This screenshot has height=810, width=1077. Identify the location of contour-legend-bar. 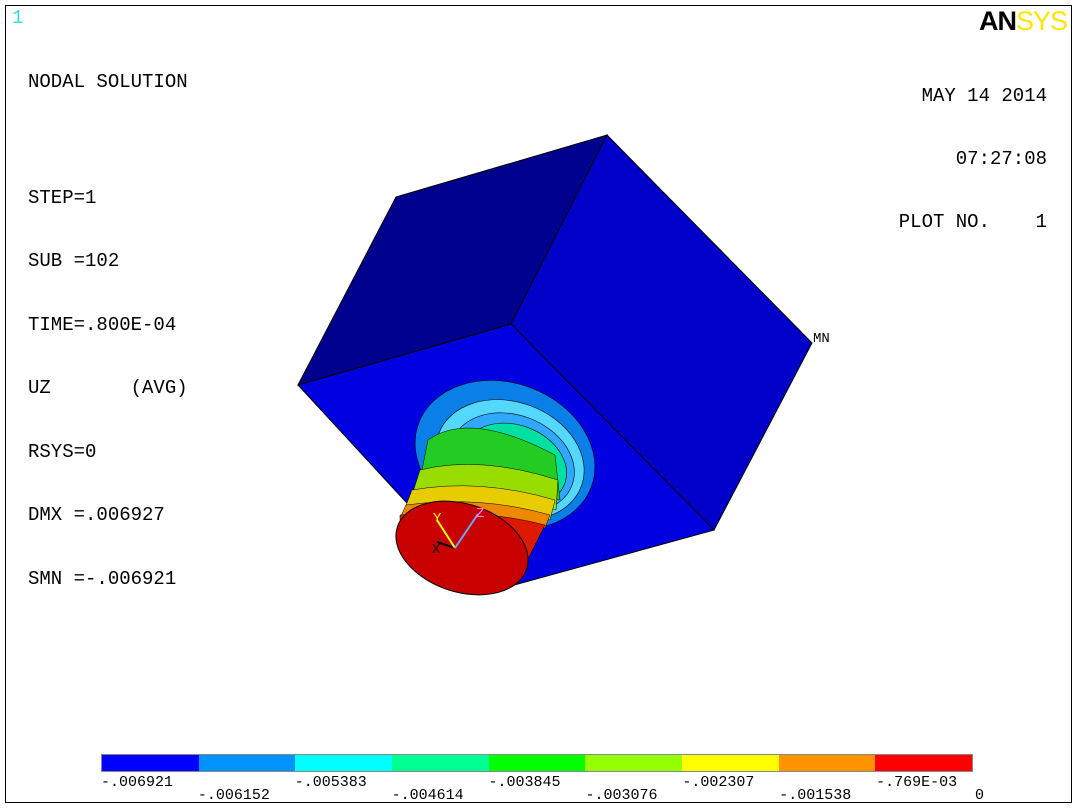
(537, 763).